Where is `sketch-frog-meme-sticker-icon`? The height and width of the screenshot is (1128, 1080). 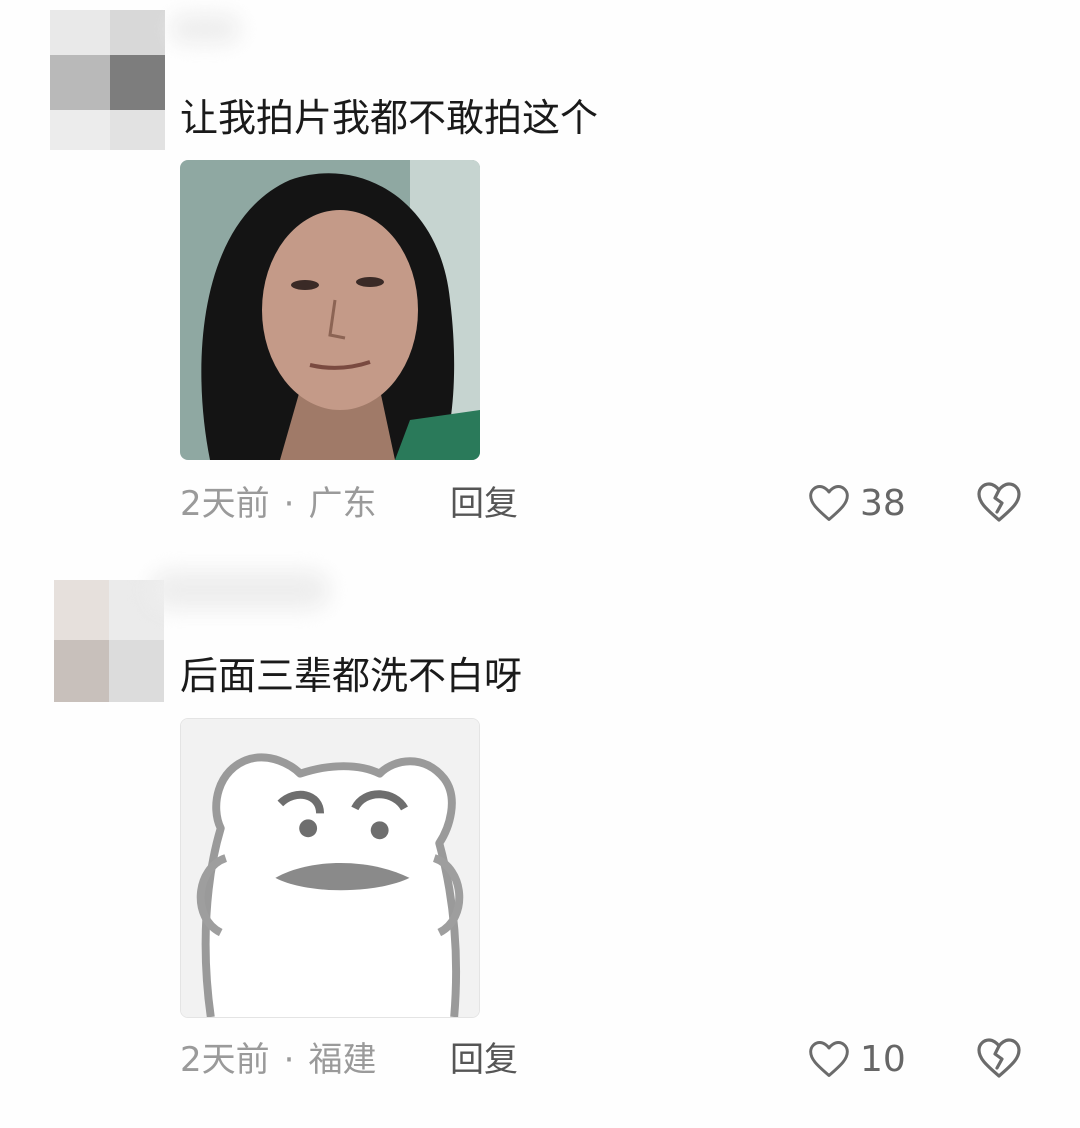
sketch-frog-meme-sticker-icon is located at coordinates (330, 868).